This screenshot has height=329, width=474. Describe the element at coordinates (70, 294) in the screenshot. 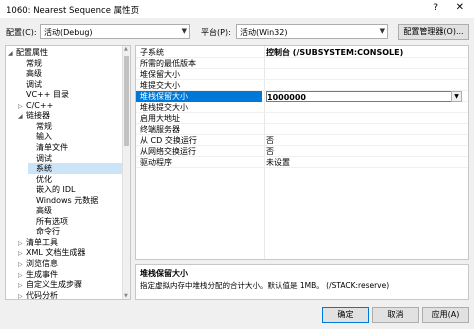

I see `tree-item: ▷ 代码分析` at that location.